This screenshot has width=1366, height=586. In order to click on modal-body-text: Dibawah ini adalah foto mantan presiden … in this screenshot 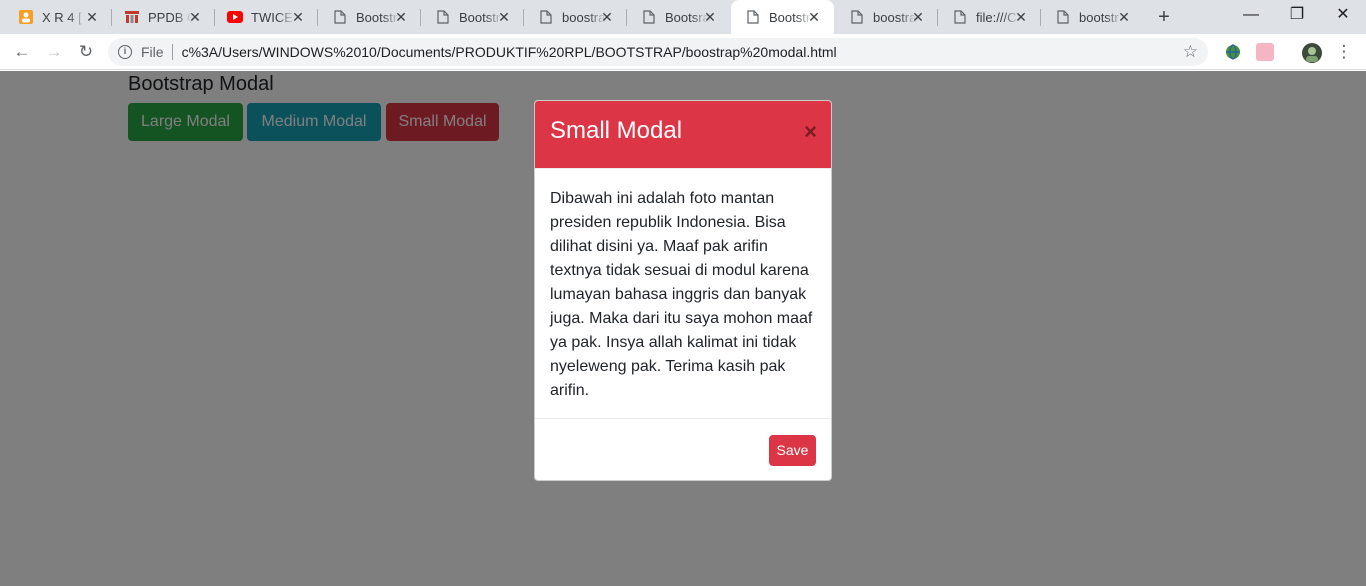, I will do `click(681, 294)`.